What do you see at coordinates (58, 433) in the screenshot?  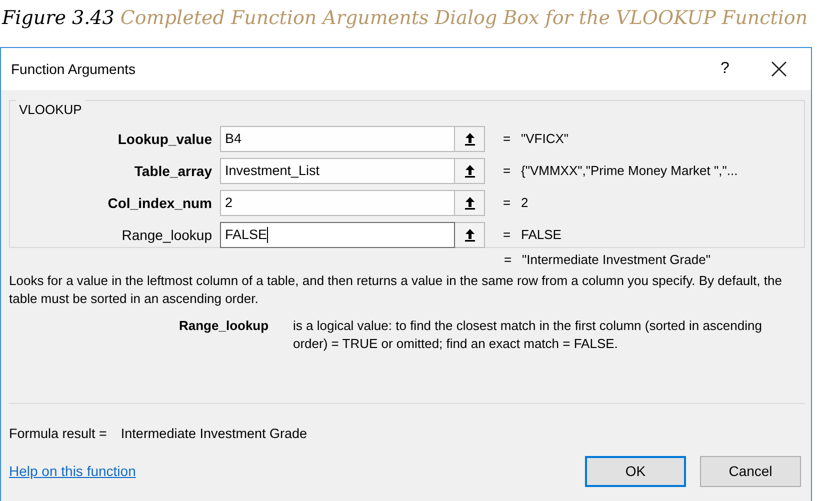 I see `formula-result-label: Formula result =` at bounding box center [58, 433].